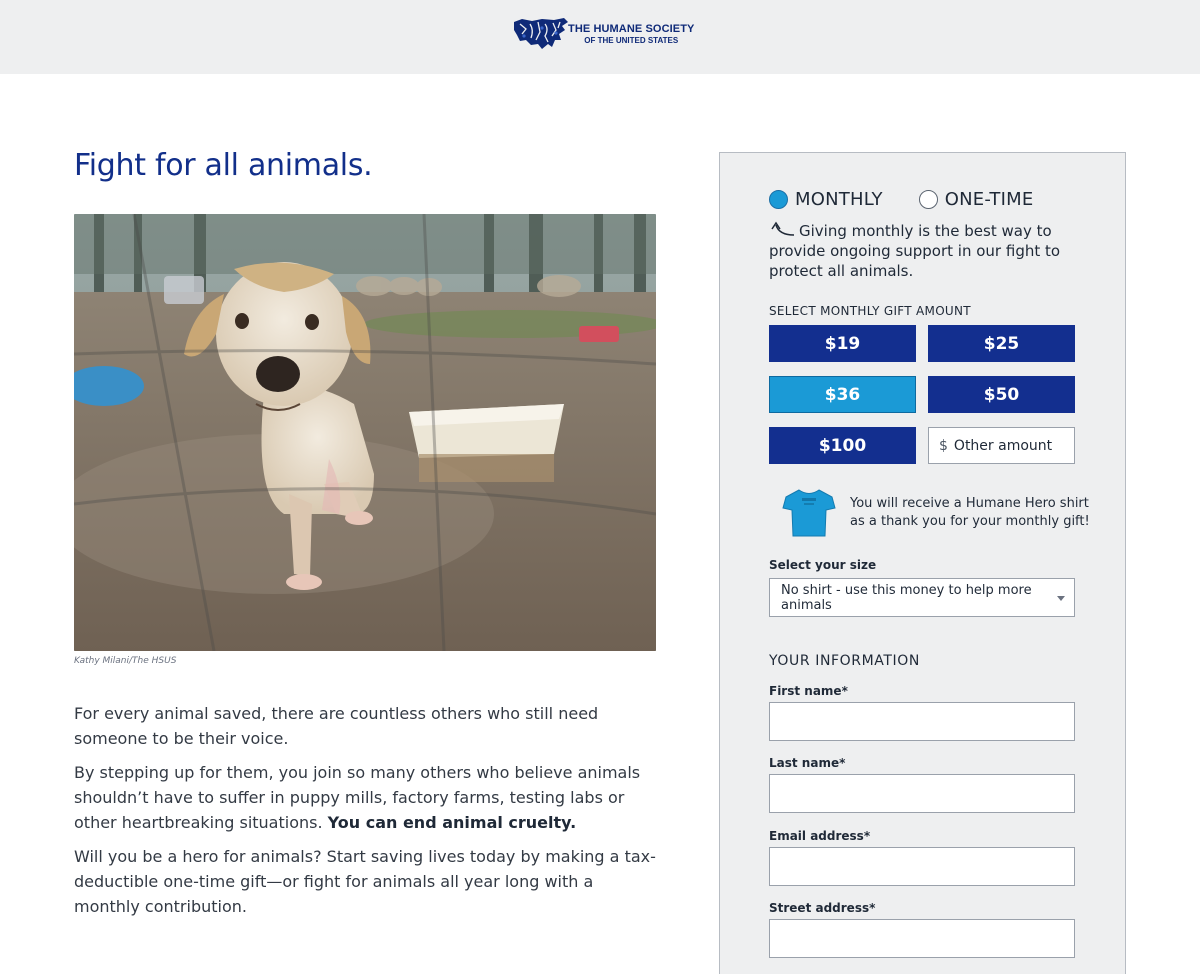 The image size is (1200, 974). Describe the element at coordinates (631, 40) in the screenshot. I see `logo-line-2: OF THE UNITED STATES` at that location.